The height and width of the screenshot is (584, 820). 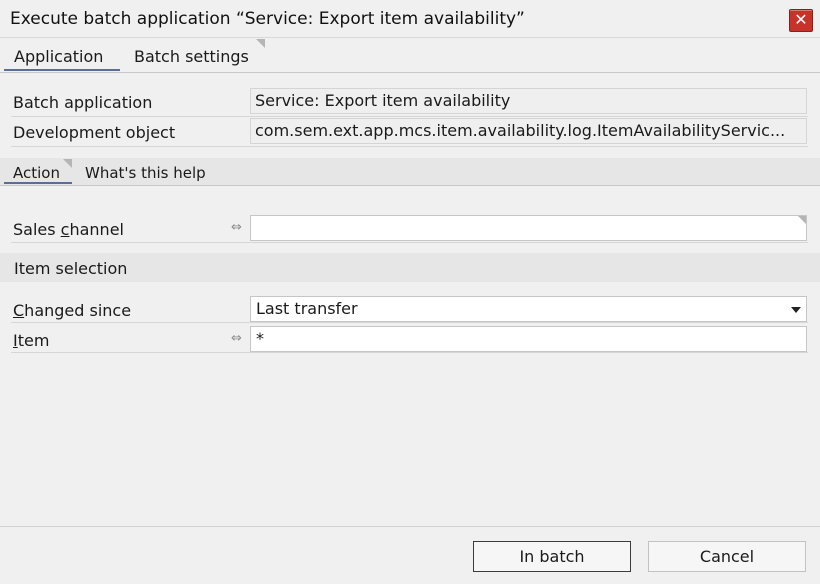 I want to click on close-button: ✕, so click(x=801, y=20).